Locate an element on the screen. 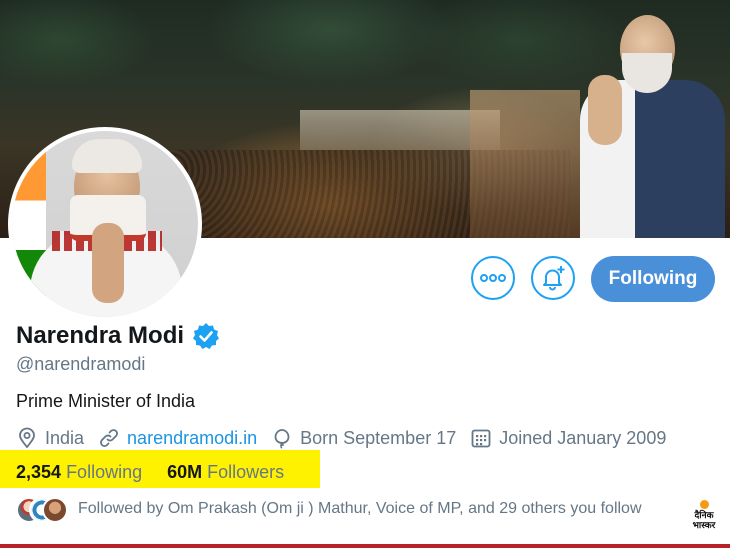 Image resolution: width=730 pixels, height=548 pixels. website-link: narendramodi.in is located at coordinates (192, 438).